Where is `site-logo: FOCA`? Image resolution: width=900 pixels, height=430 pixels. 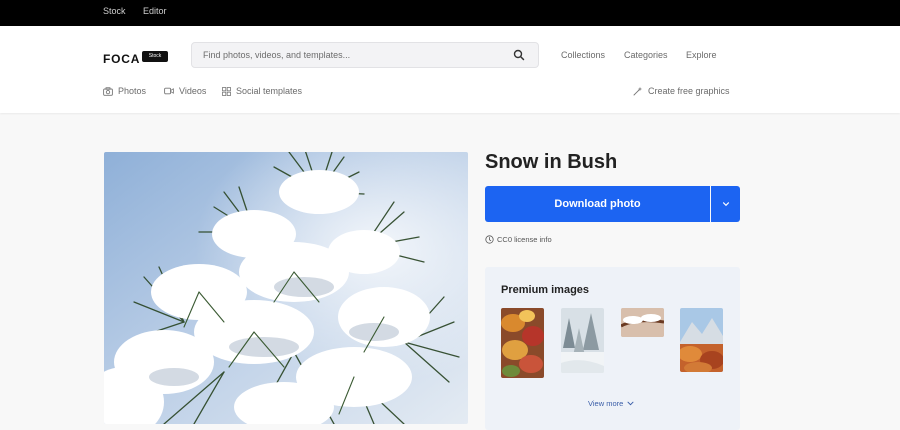 site-logo: FOCA is located at coordinates (121, 59).